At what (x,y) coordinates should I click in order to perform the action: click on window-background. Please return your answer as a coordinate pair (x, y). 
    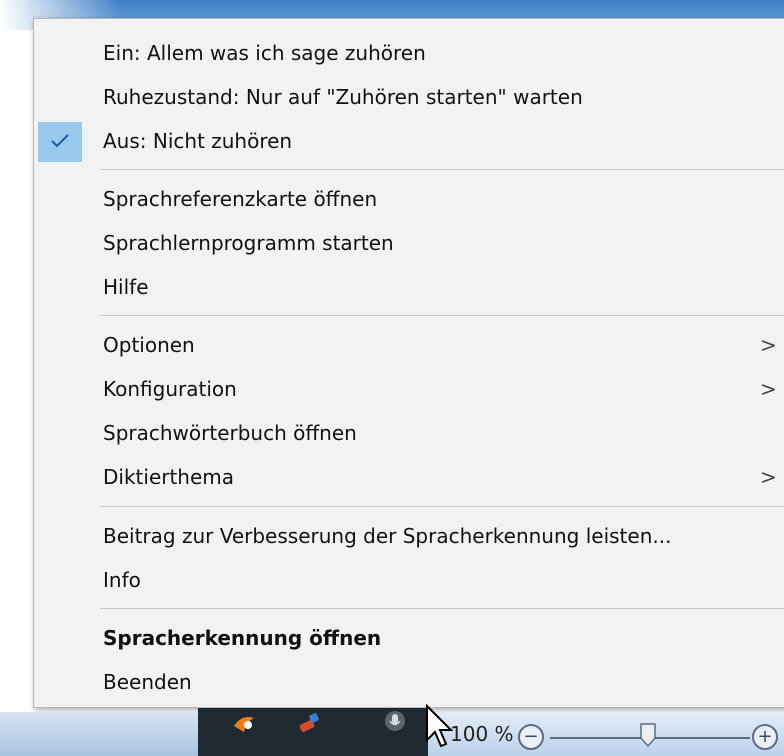
    Looking at the image, I should click on (17, 370).